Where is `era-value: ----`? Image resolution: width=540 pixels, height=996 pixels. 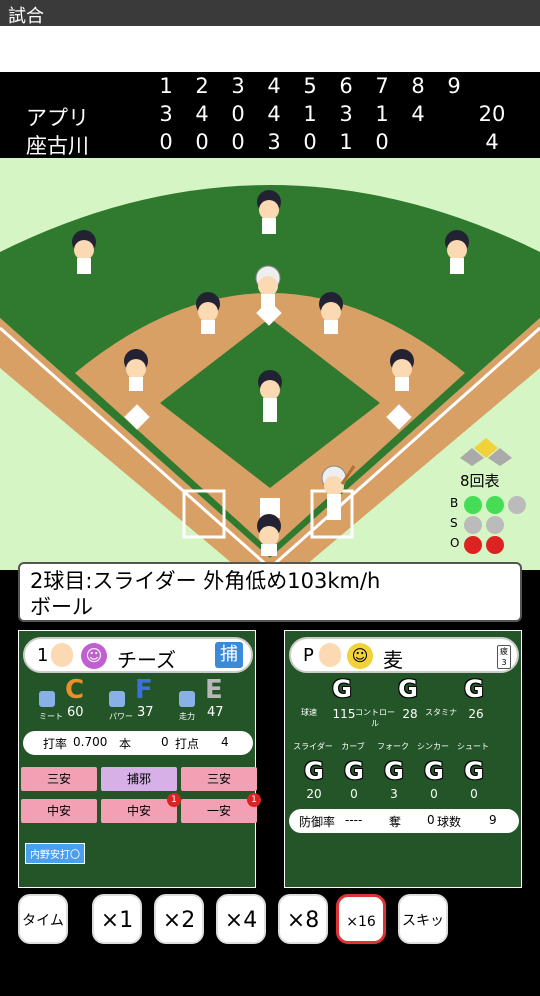
era-value: ---- is located at coordinates (354, 820).